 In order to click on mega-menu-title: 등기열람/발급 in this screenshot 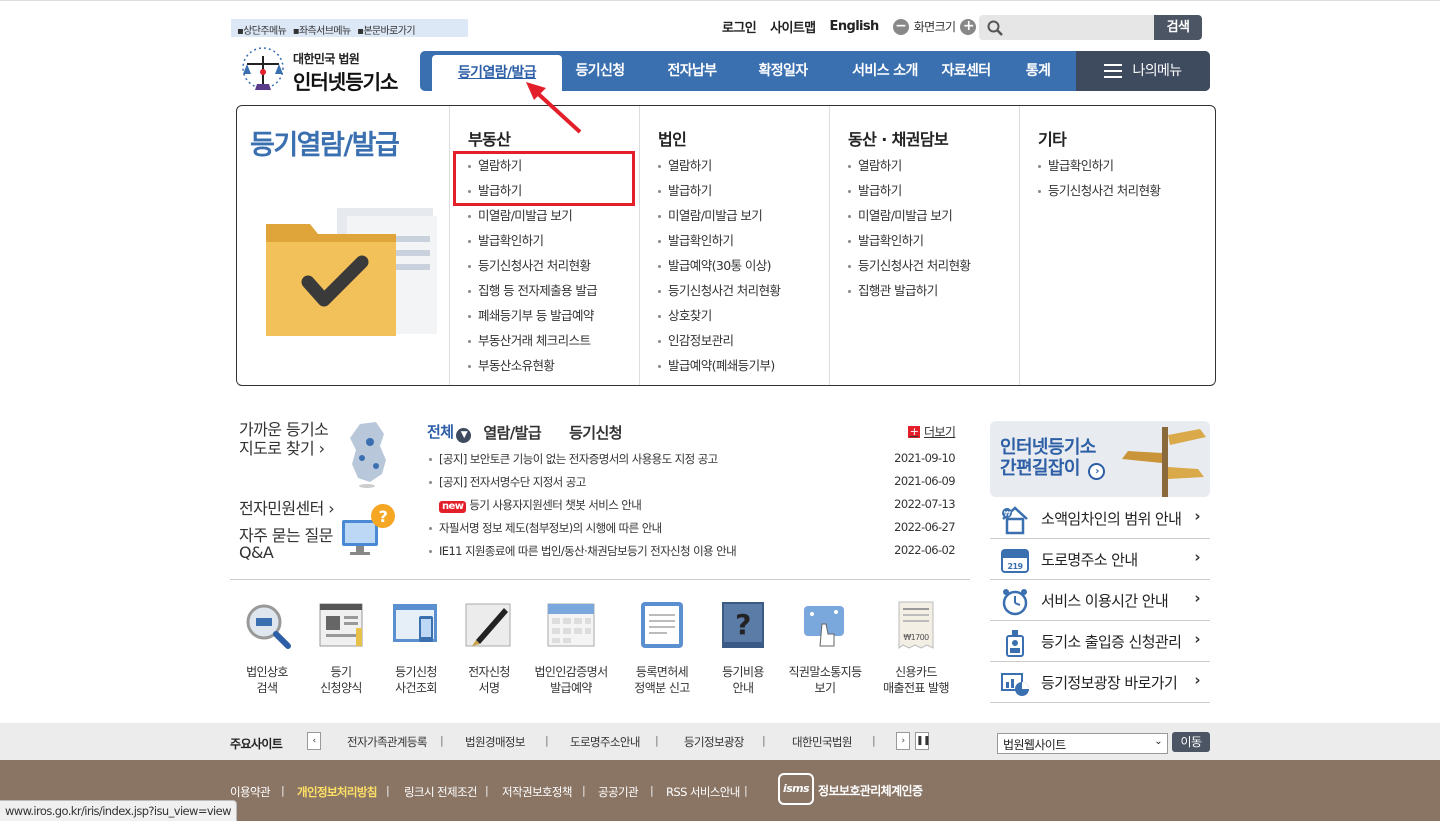, I will do `click(325, 145)`.